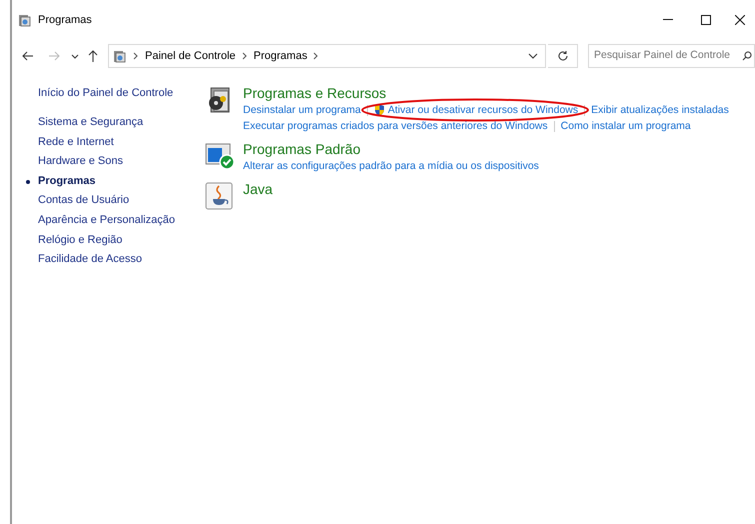  I want to click on up-arrow-icon, so click(93, 56).